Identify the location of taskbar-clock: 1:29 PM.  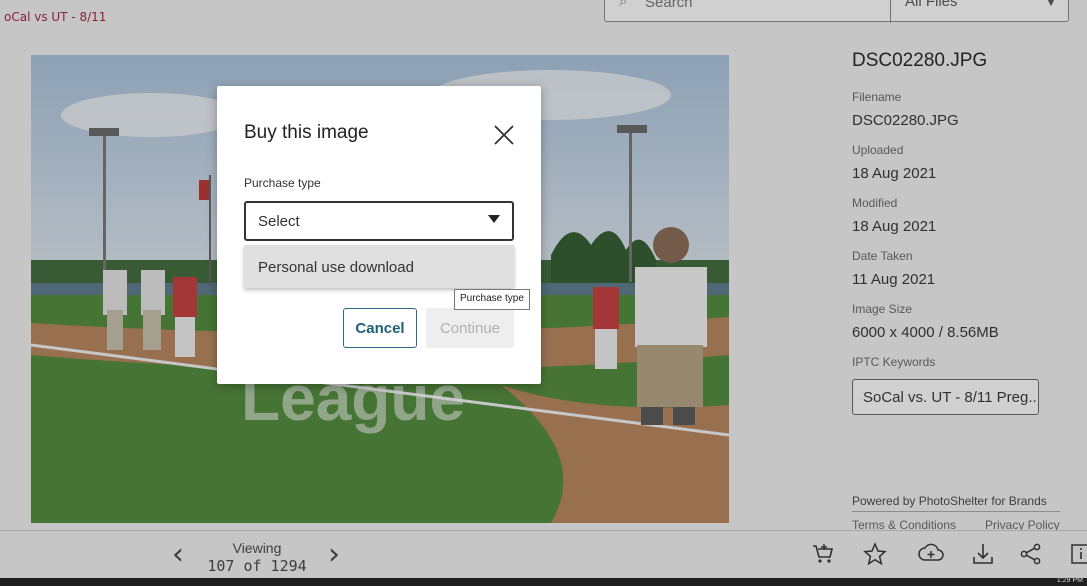
(1069, 580).